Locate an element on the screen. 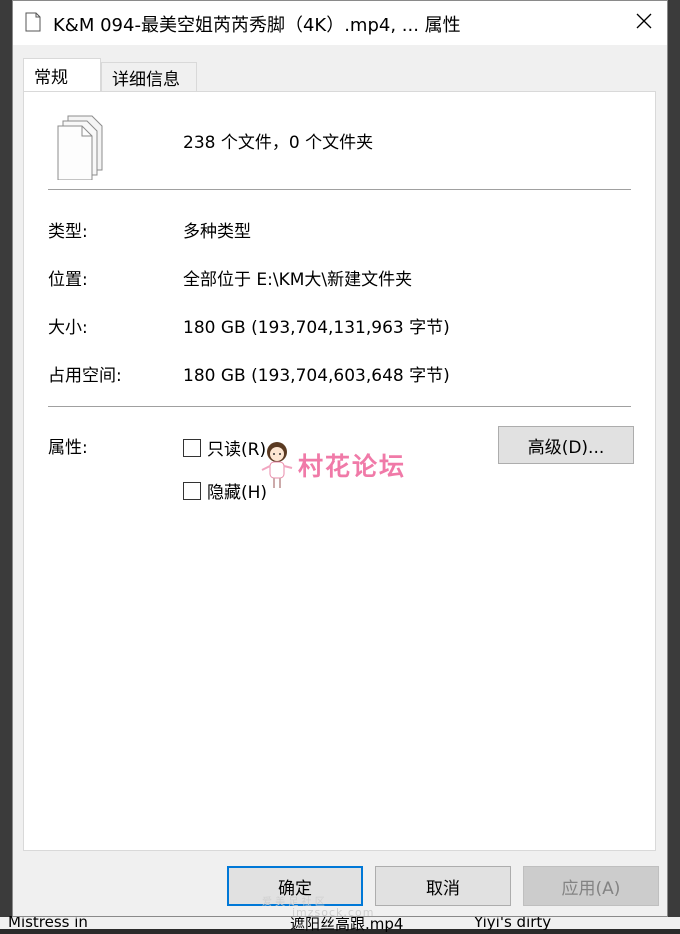 The height and width of the screenshot is (934, 680). cartoon-girl-icon is located at coordinates (277, 465).